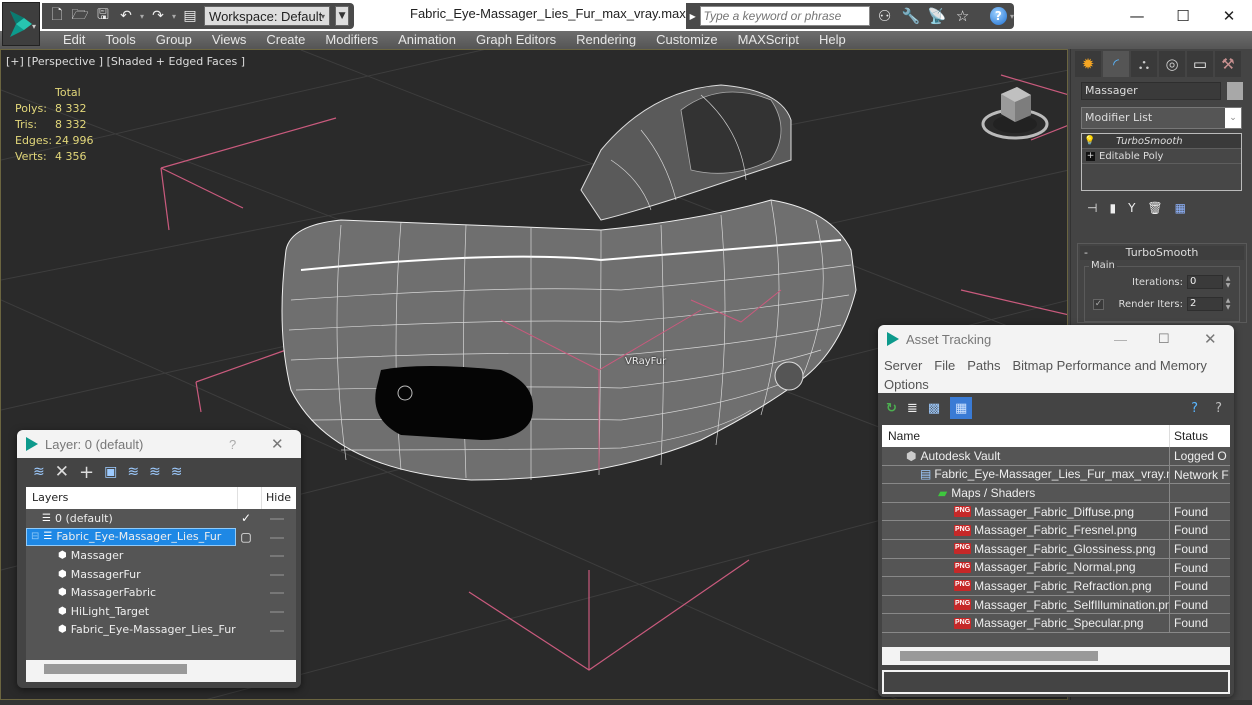 This screenshot has width=1252, height=705. Describe the element at coordinates (1015, 113) in the screenshot. I see `viewcube-icon` at that location.